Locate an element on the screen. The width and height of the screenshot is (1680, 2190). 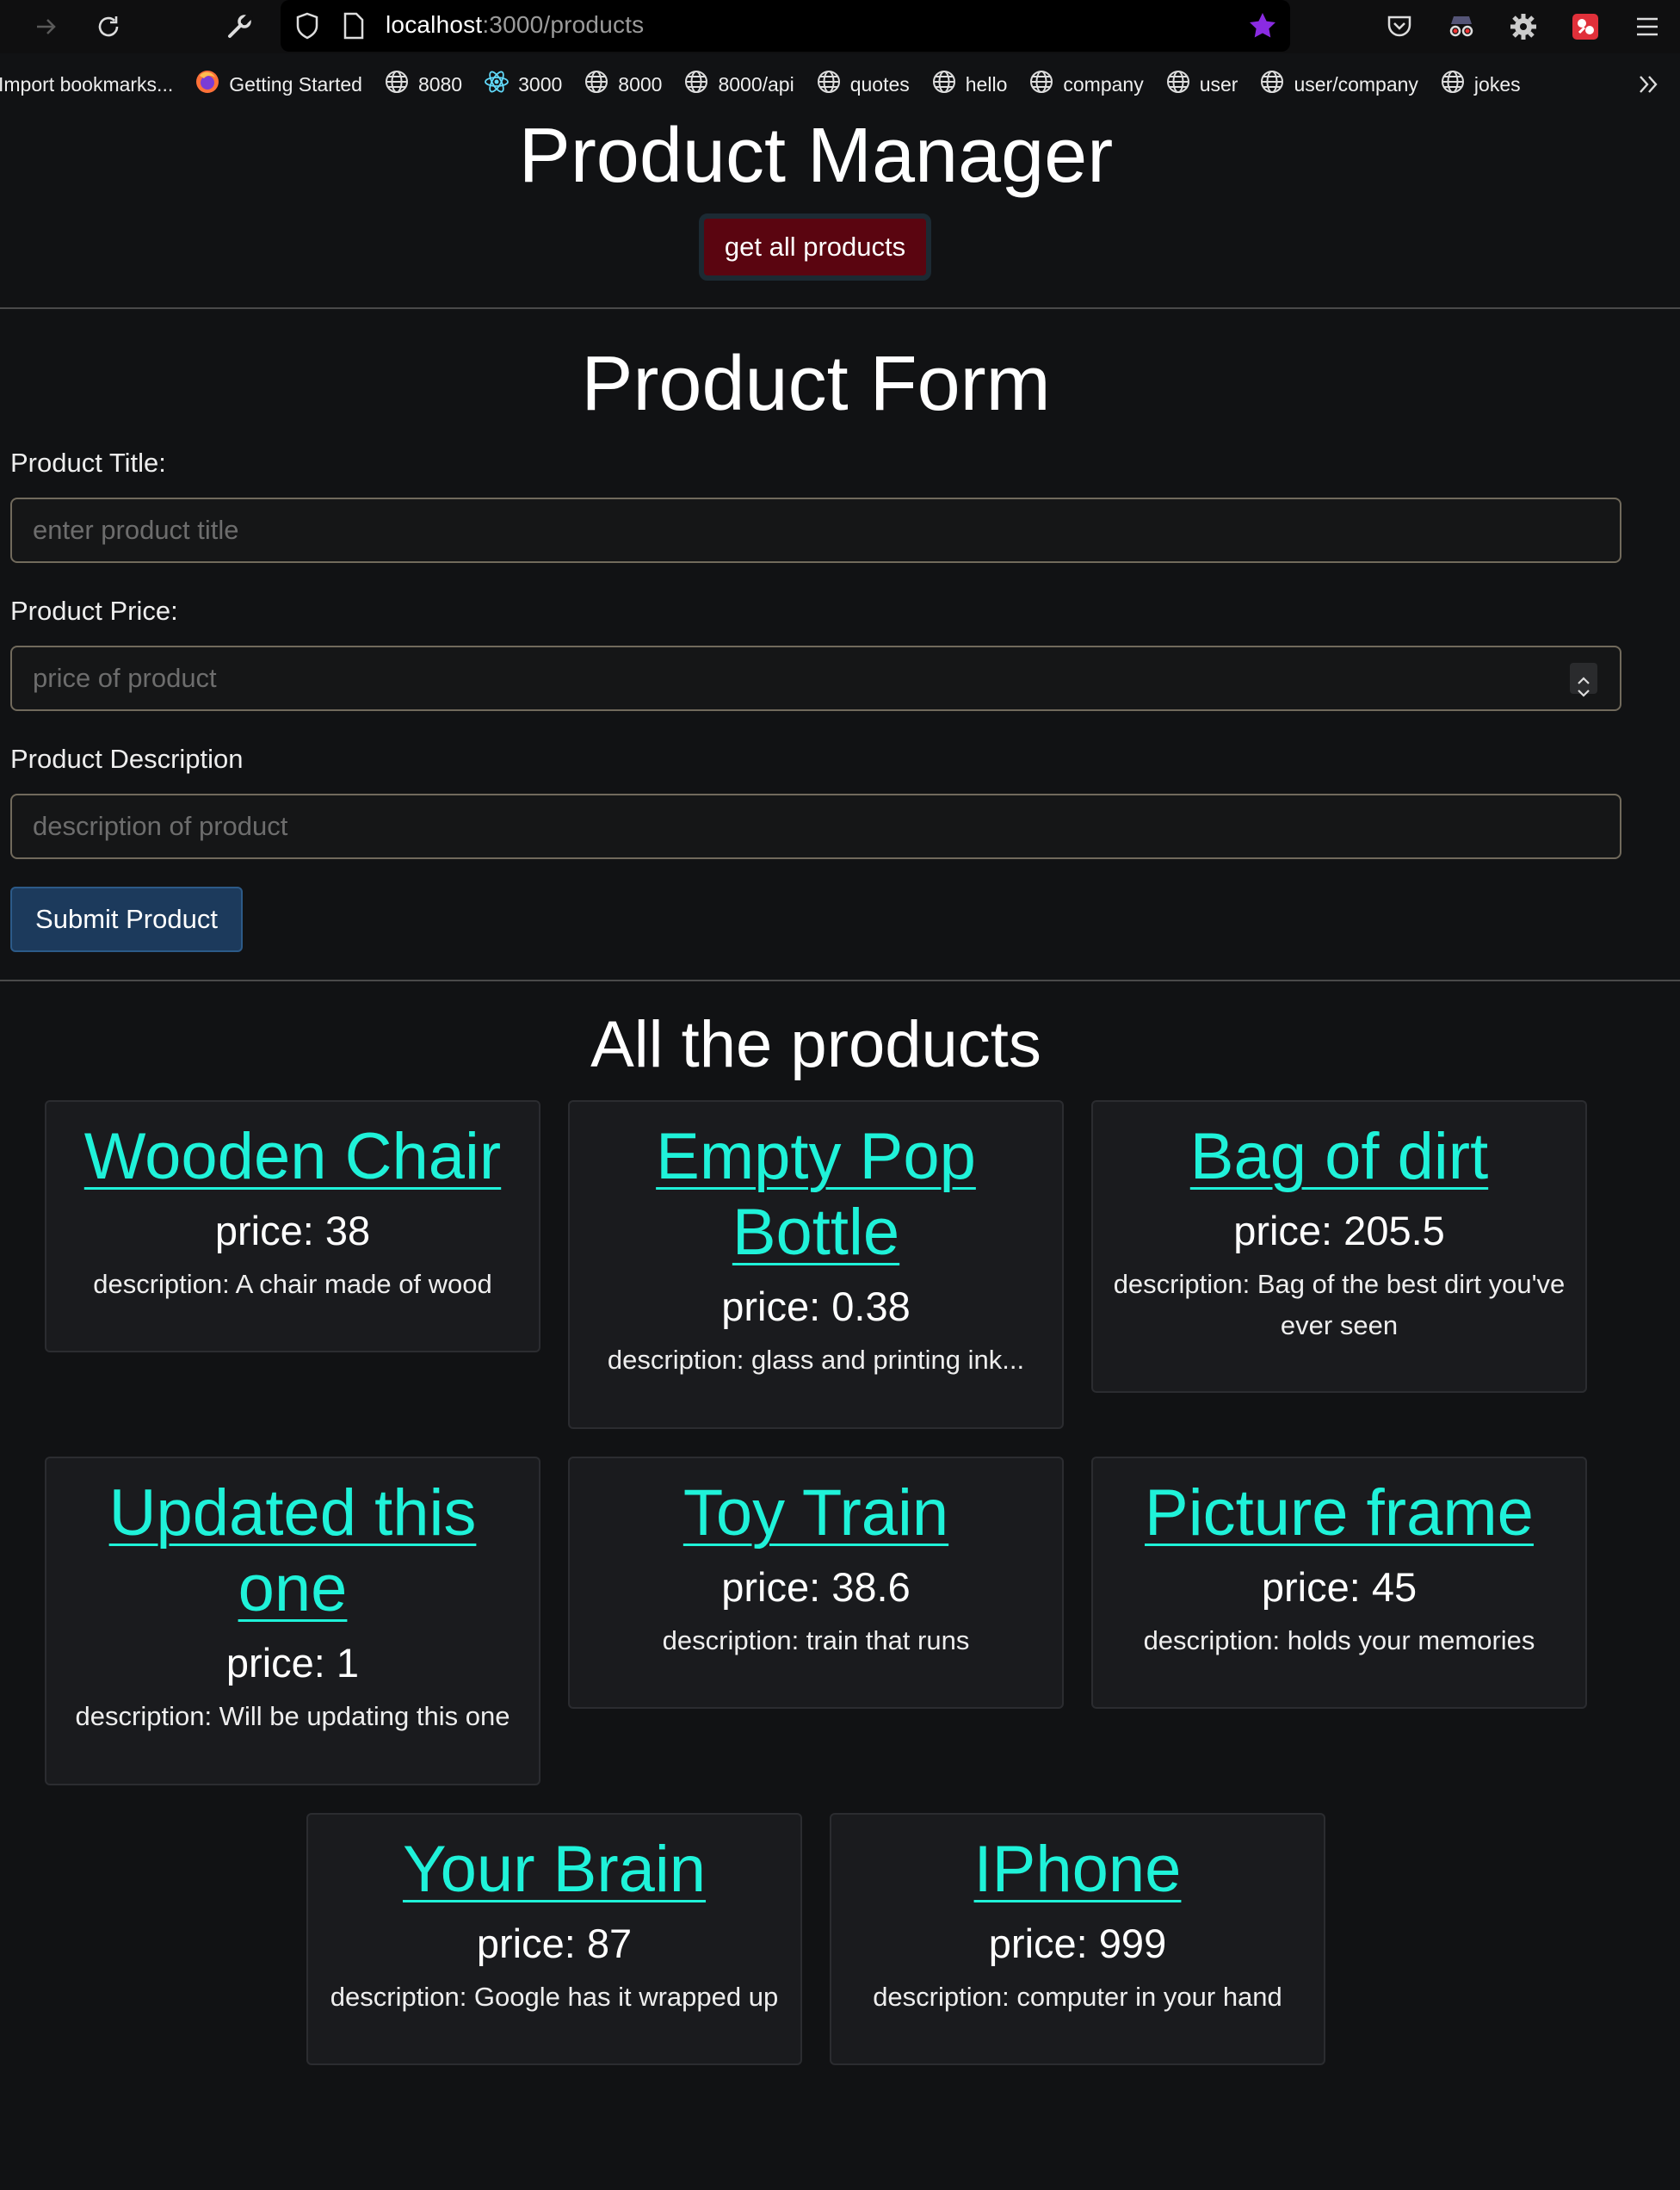
bookmark-label: Getting Started is located at coordinates (295, 84).